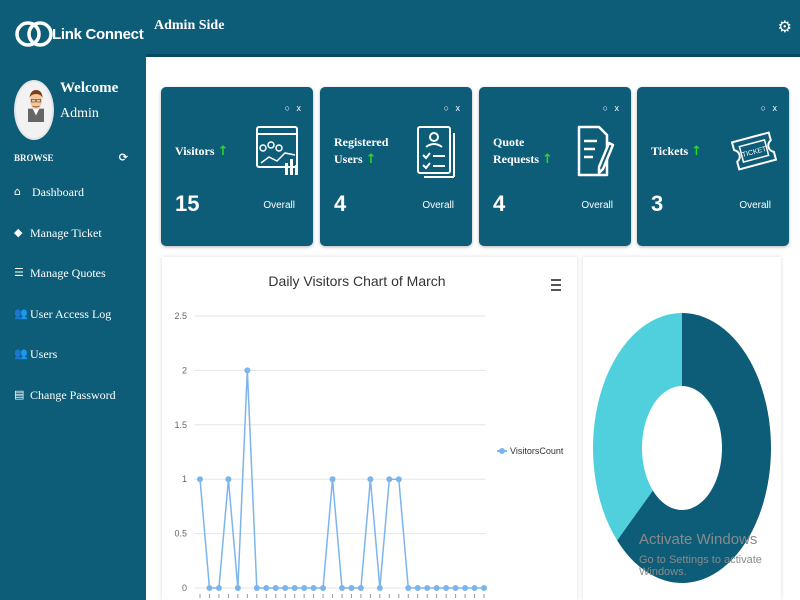  Describe the element at coordinates (502, 451) in the screenshot. I see `legend-marker` at that location.